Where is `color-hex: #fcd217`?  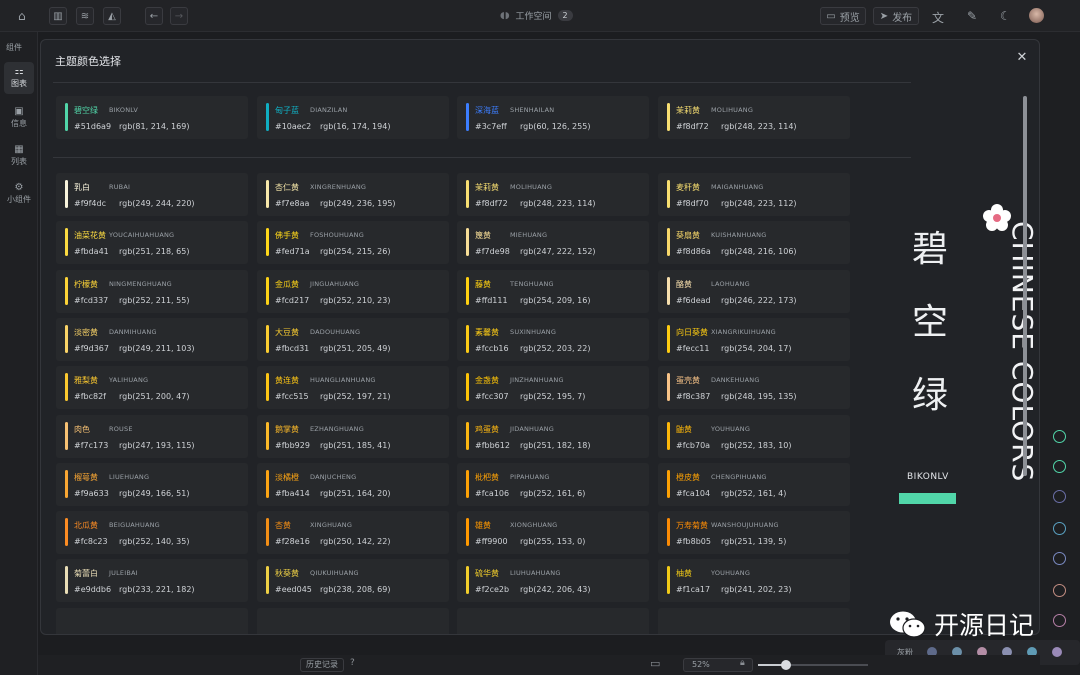
color-hex: #fcd217 is located at coordinates (292, 300).